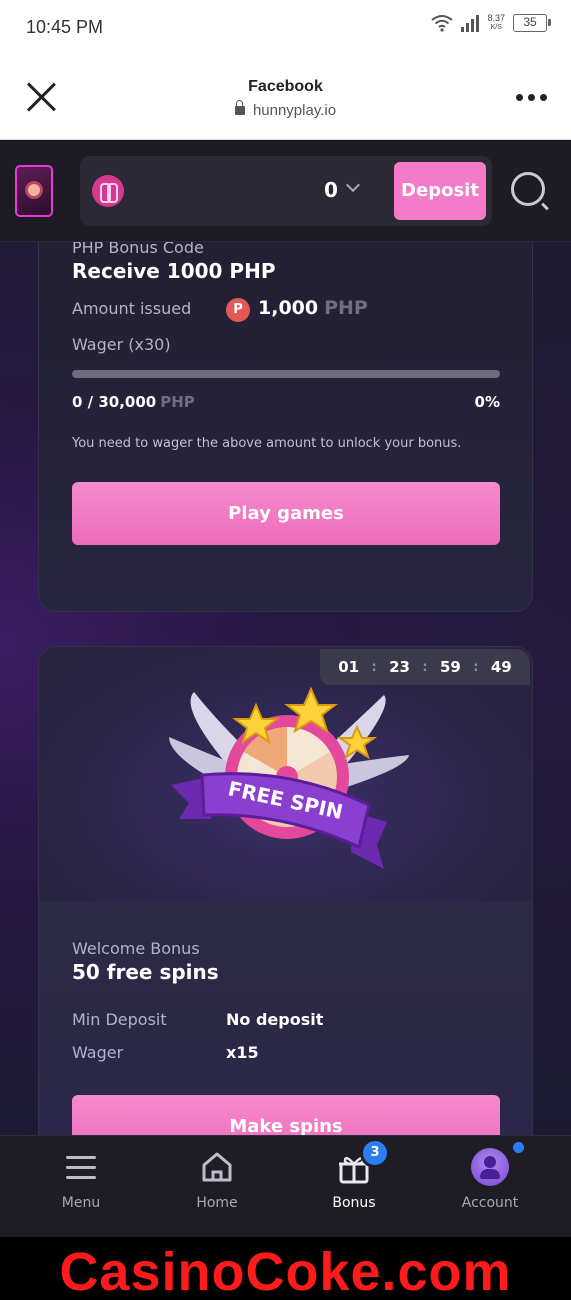  Describe the element at coordinates (136, 948) in the screenshot. I see `welcome-bonus-label: Welcome Bonus` at that location.